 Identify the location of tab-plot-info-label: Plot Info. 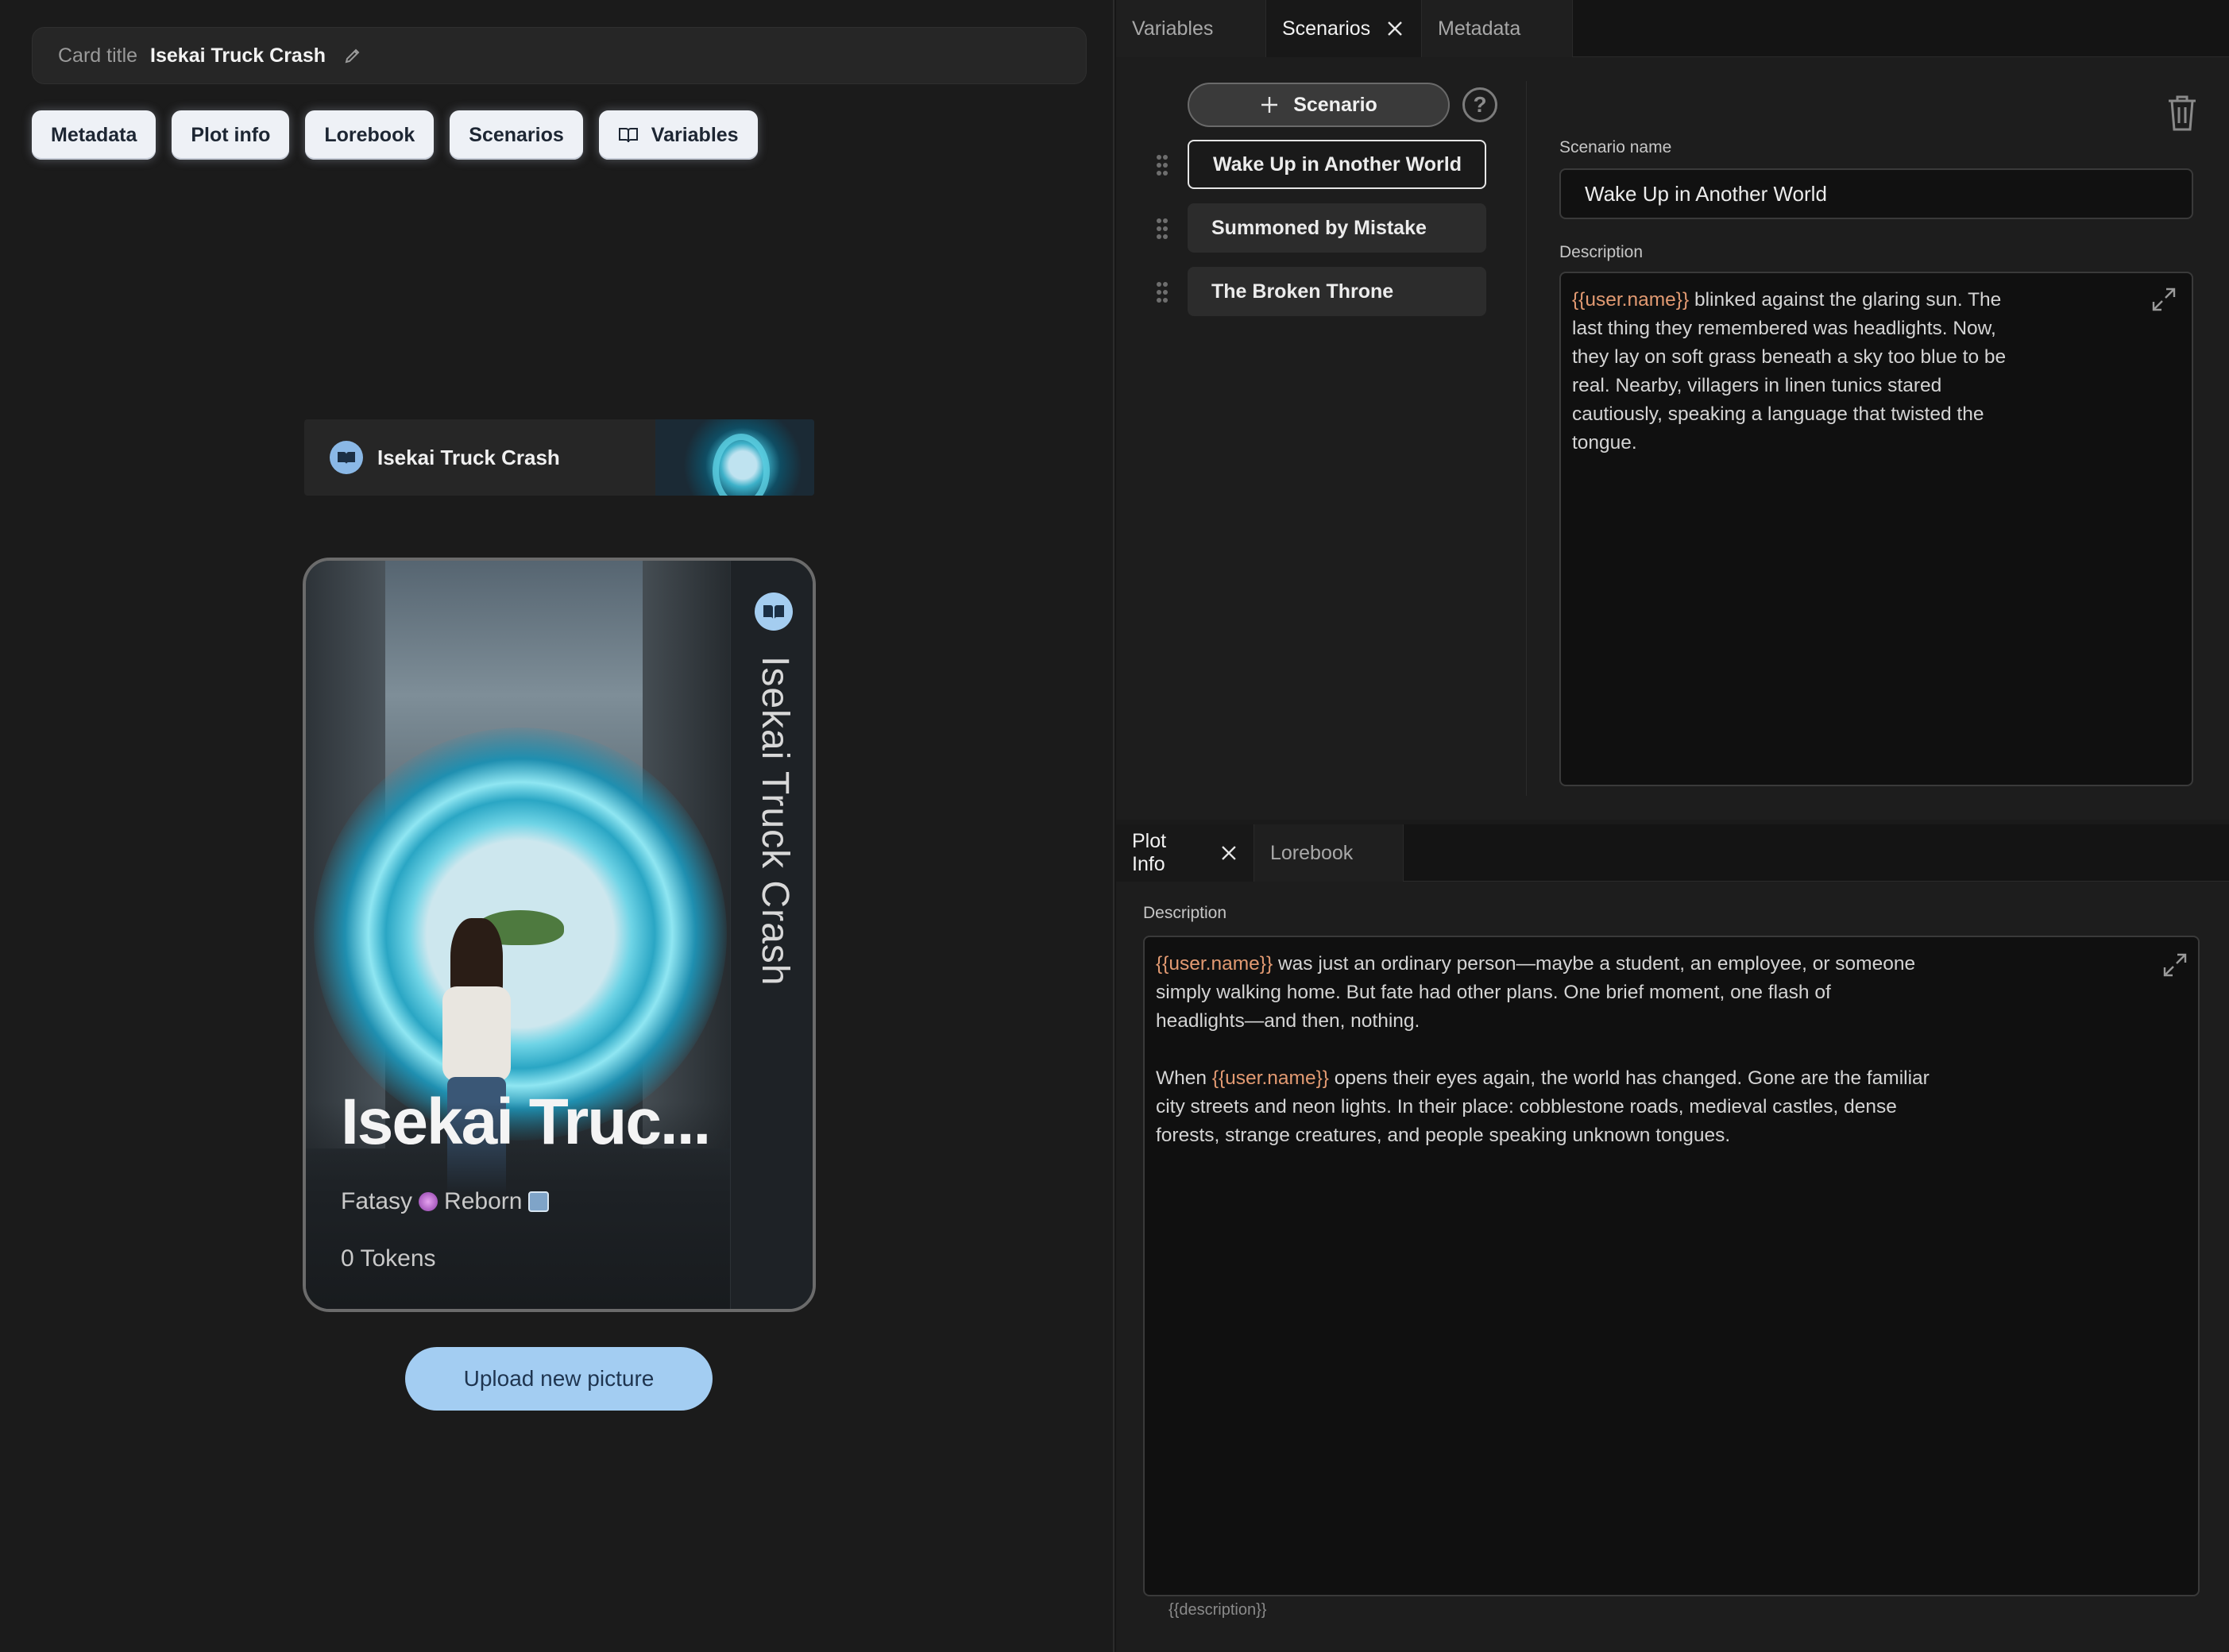
(1149, 852).